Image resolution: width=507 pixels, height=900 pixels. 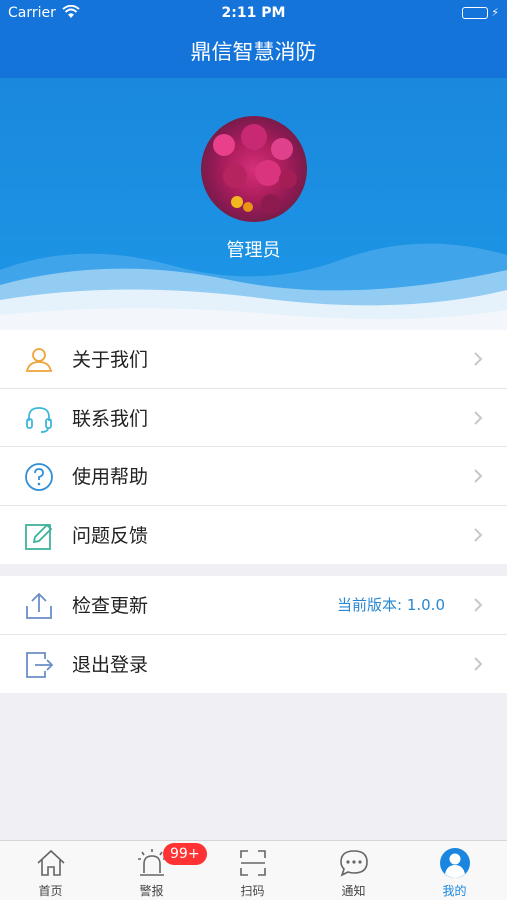 What do you see at coordinates (455, 863) in the screenshot?
I see `profile-icon` at bounding box center [455, 863].